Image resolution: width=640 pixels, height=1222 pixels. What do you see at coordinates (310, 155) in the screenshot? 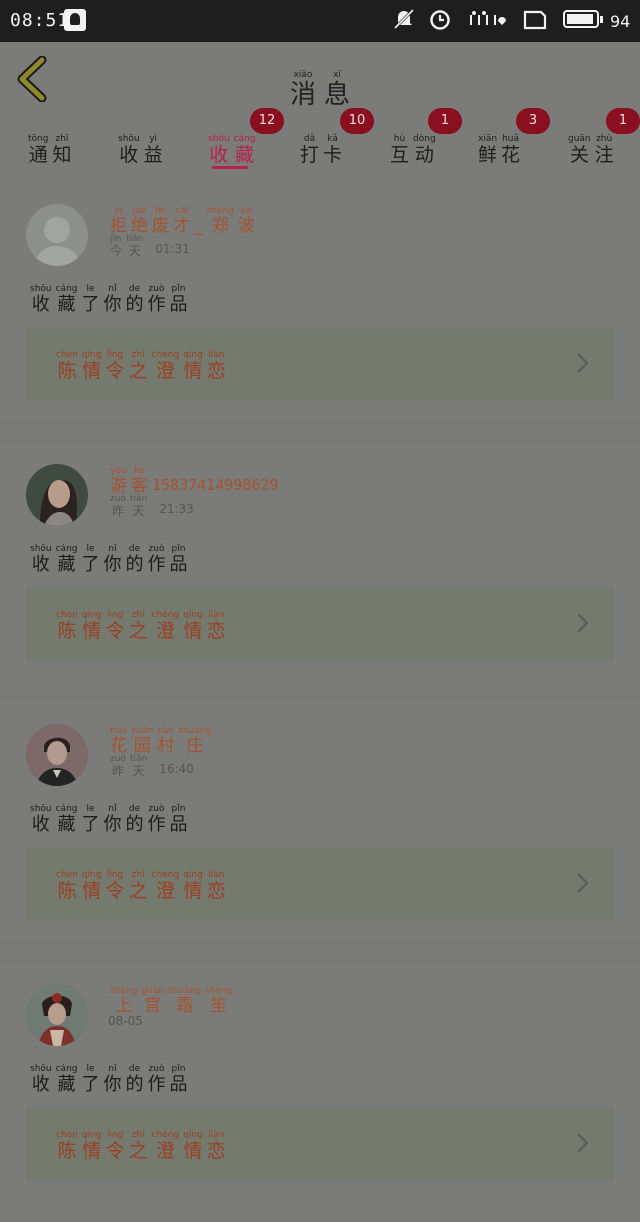
I see `hanzi: 打` at bounding box center [310, 155].